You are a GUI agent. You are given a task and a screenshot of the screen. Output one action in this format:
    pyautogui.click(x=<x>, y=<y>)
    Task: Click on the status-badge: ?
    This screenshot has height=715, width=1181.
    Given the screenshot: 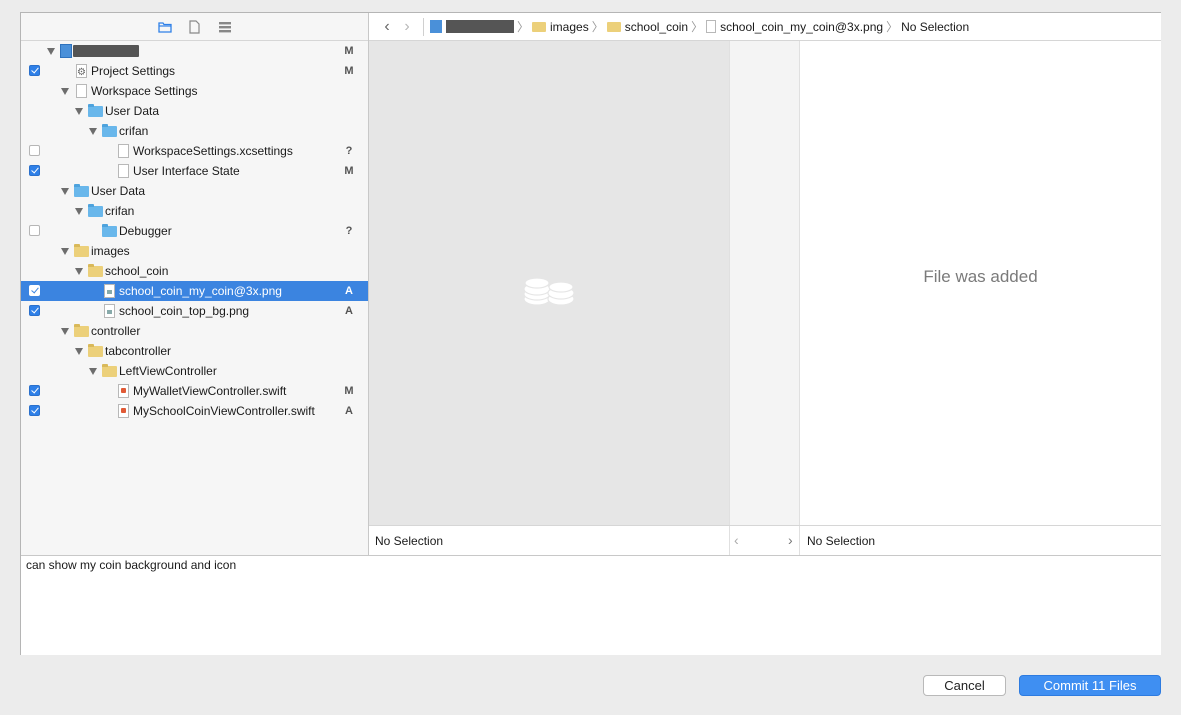 What is the action you would take?
    pyautogui.click(x=349, y=231)
    